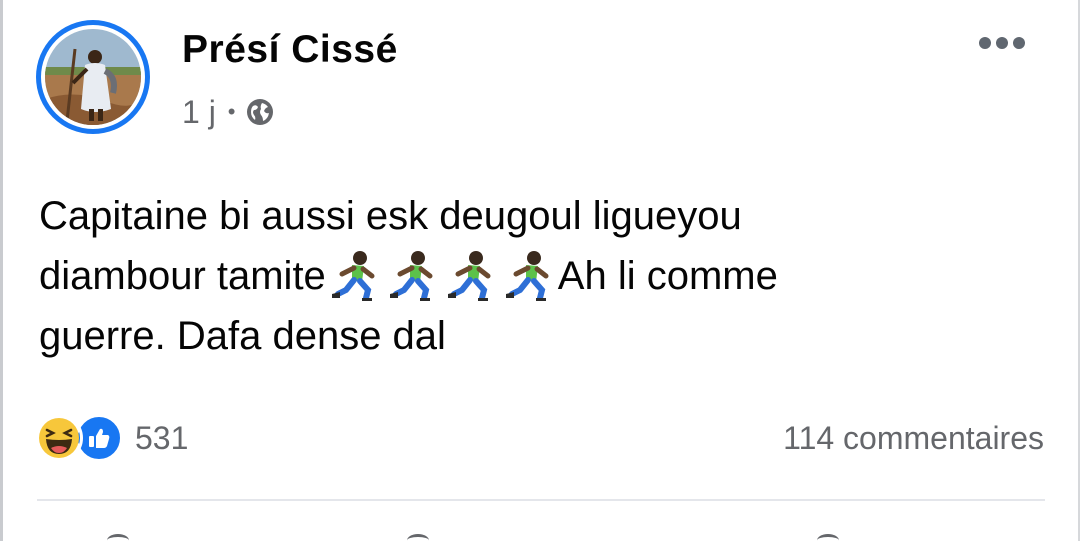 The height and width of the screenshot is (541, 1080). What do you see at coordinates (111, 438) in the screenshot?
I see `reactions-summary: 531` at bounding box center [111, 438].